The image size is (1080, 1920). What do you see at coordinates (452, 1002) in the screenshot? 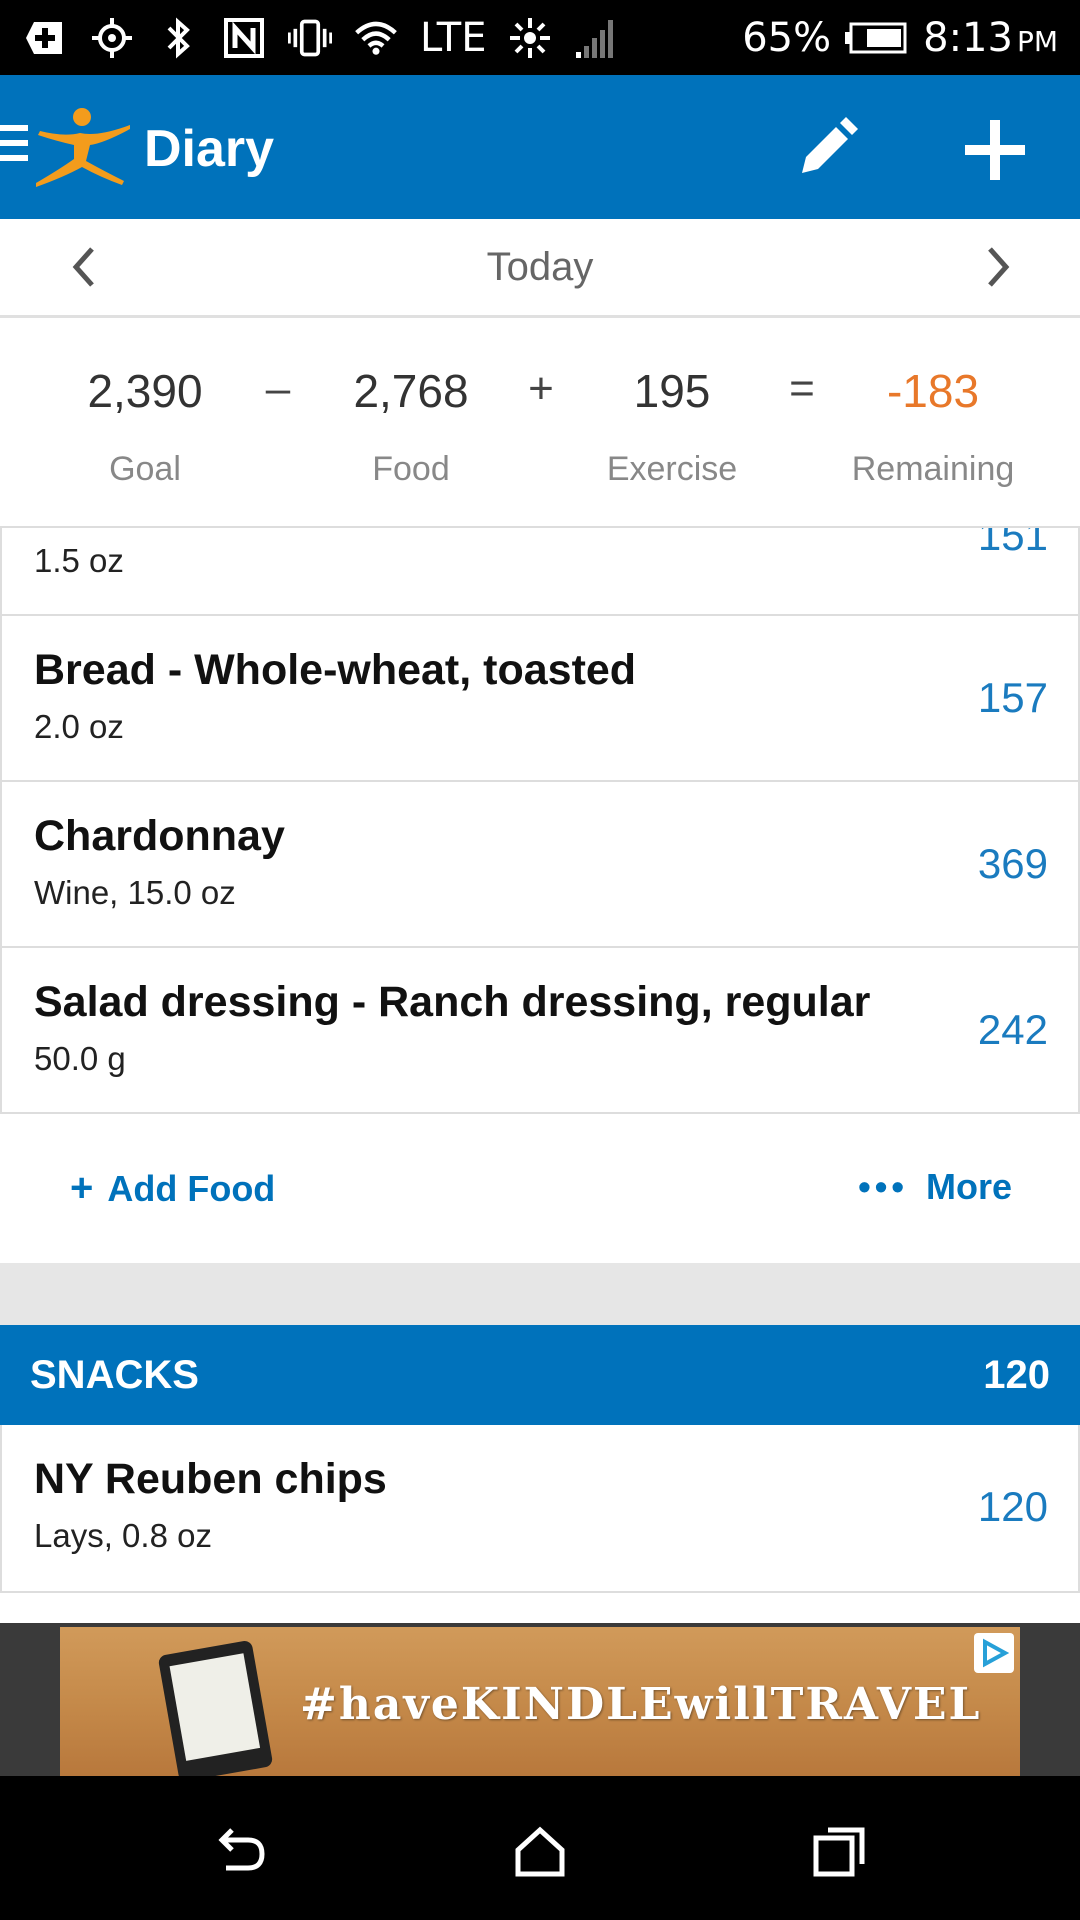
I see `food-name: Salad dressing - Ranch dressing, regular` at bounding box center [452, 1002].